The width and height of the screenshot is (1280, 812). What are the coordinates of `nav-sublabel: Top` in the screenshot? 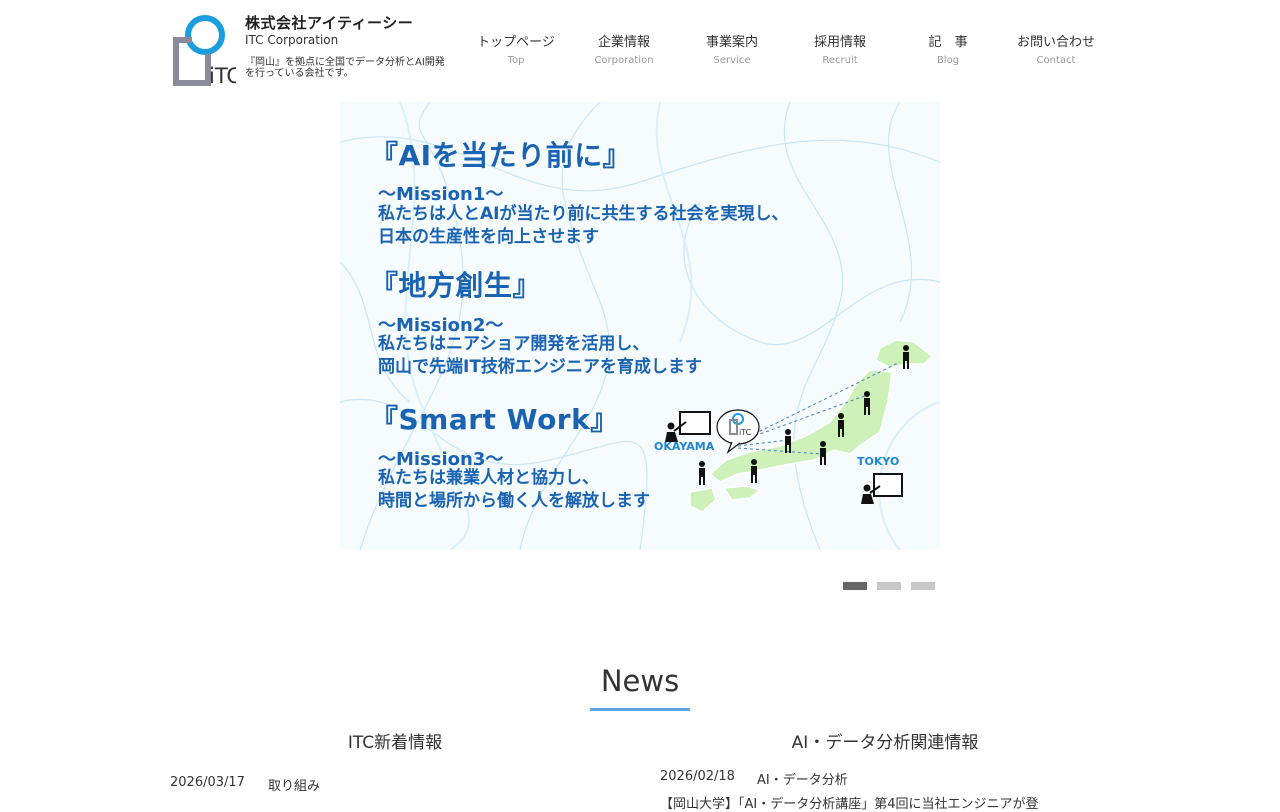 It's located at (516, 60).